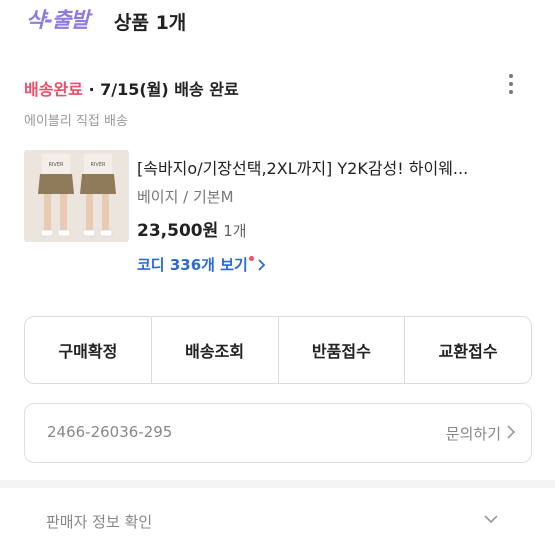  I want to click on brand-logo: 샥-출발, so click(58, 20).